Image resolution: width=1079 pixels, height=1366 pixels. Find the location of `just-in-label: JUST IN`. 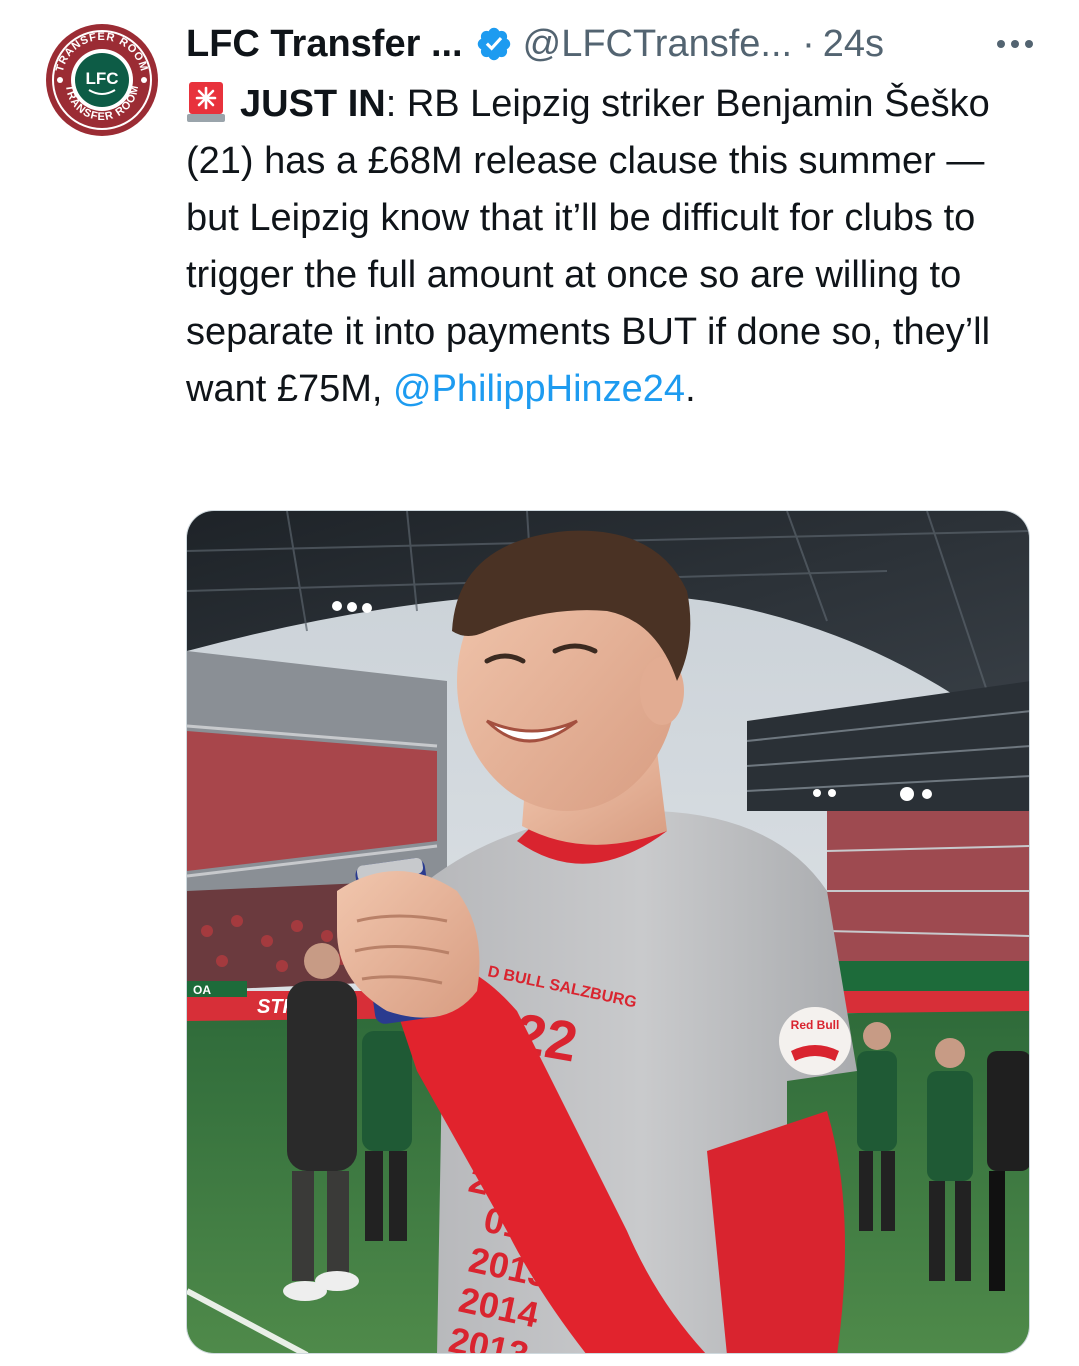

just-in-label: JUST IN is located at coordinates (313, 104).